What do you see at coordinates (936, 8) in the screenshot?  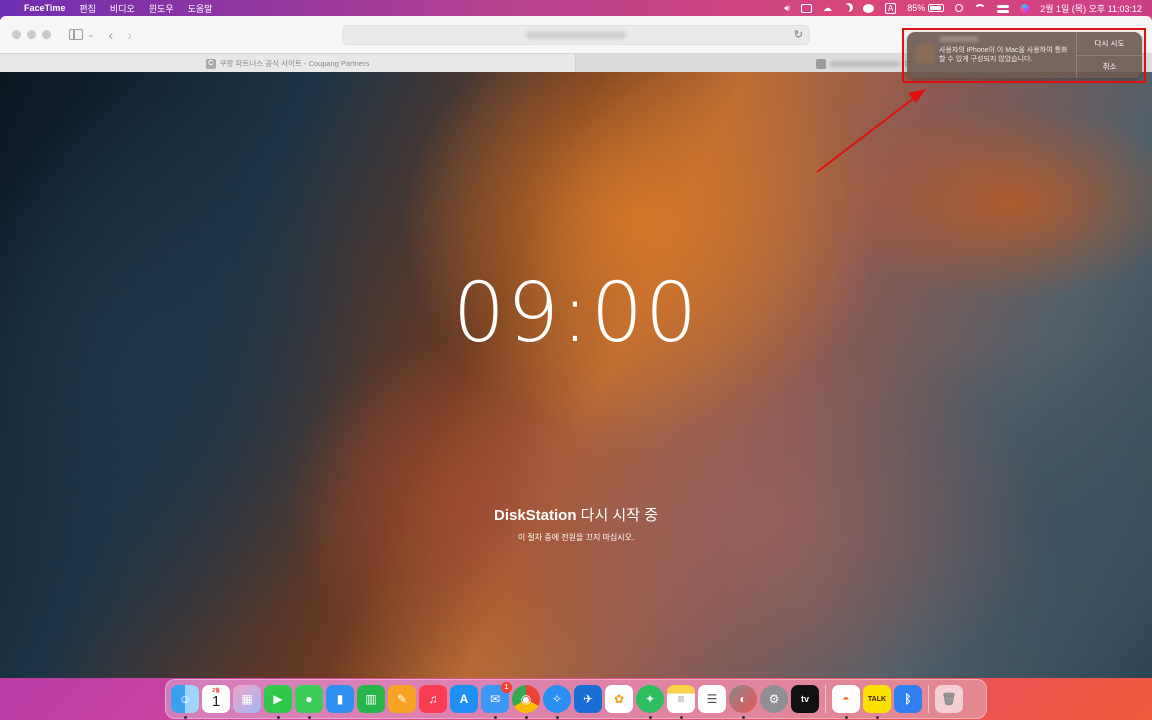 I see `battery-icon` at bounding box center [936, 8].